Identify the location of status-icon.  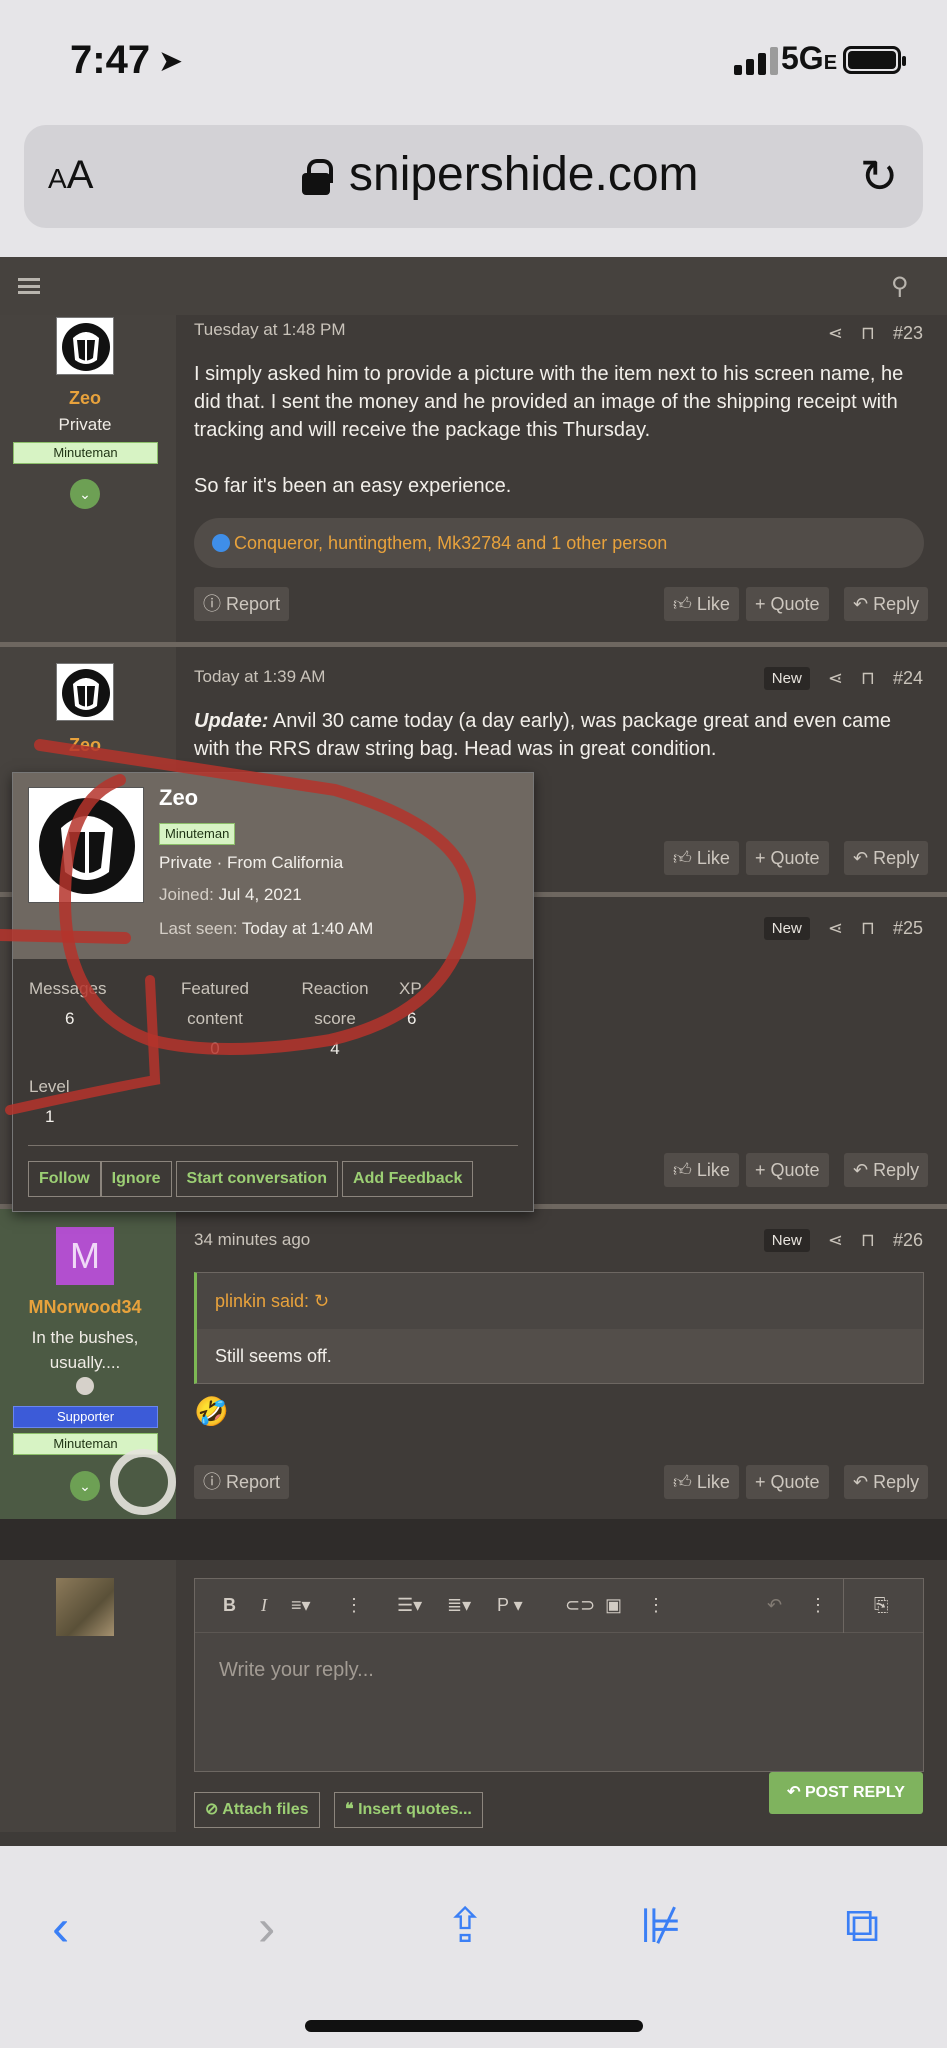
(85, 1386).